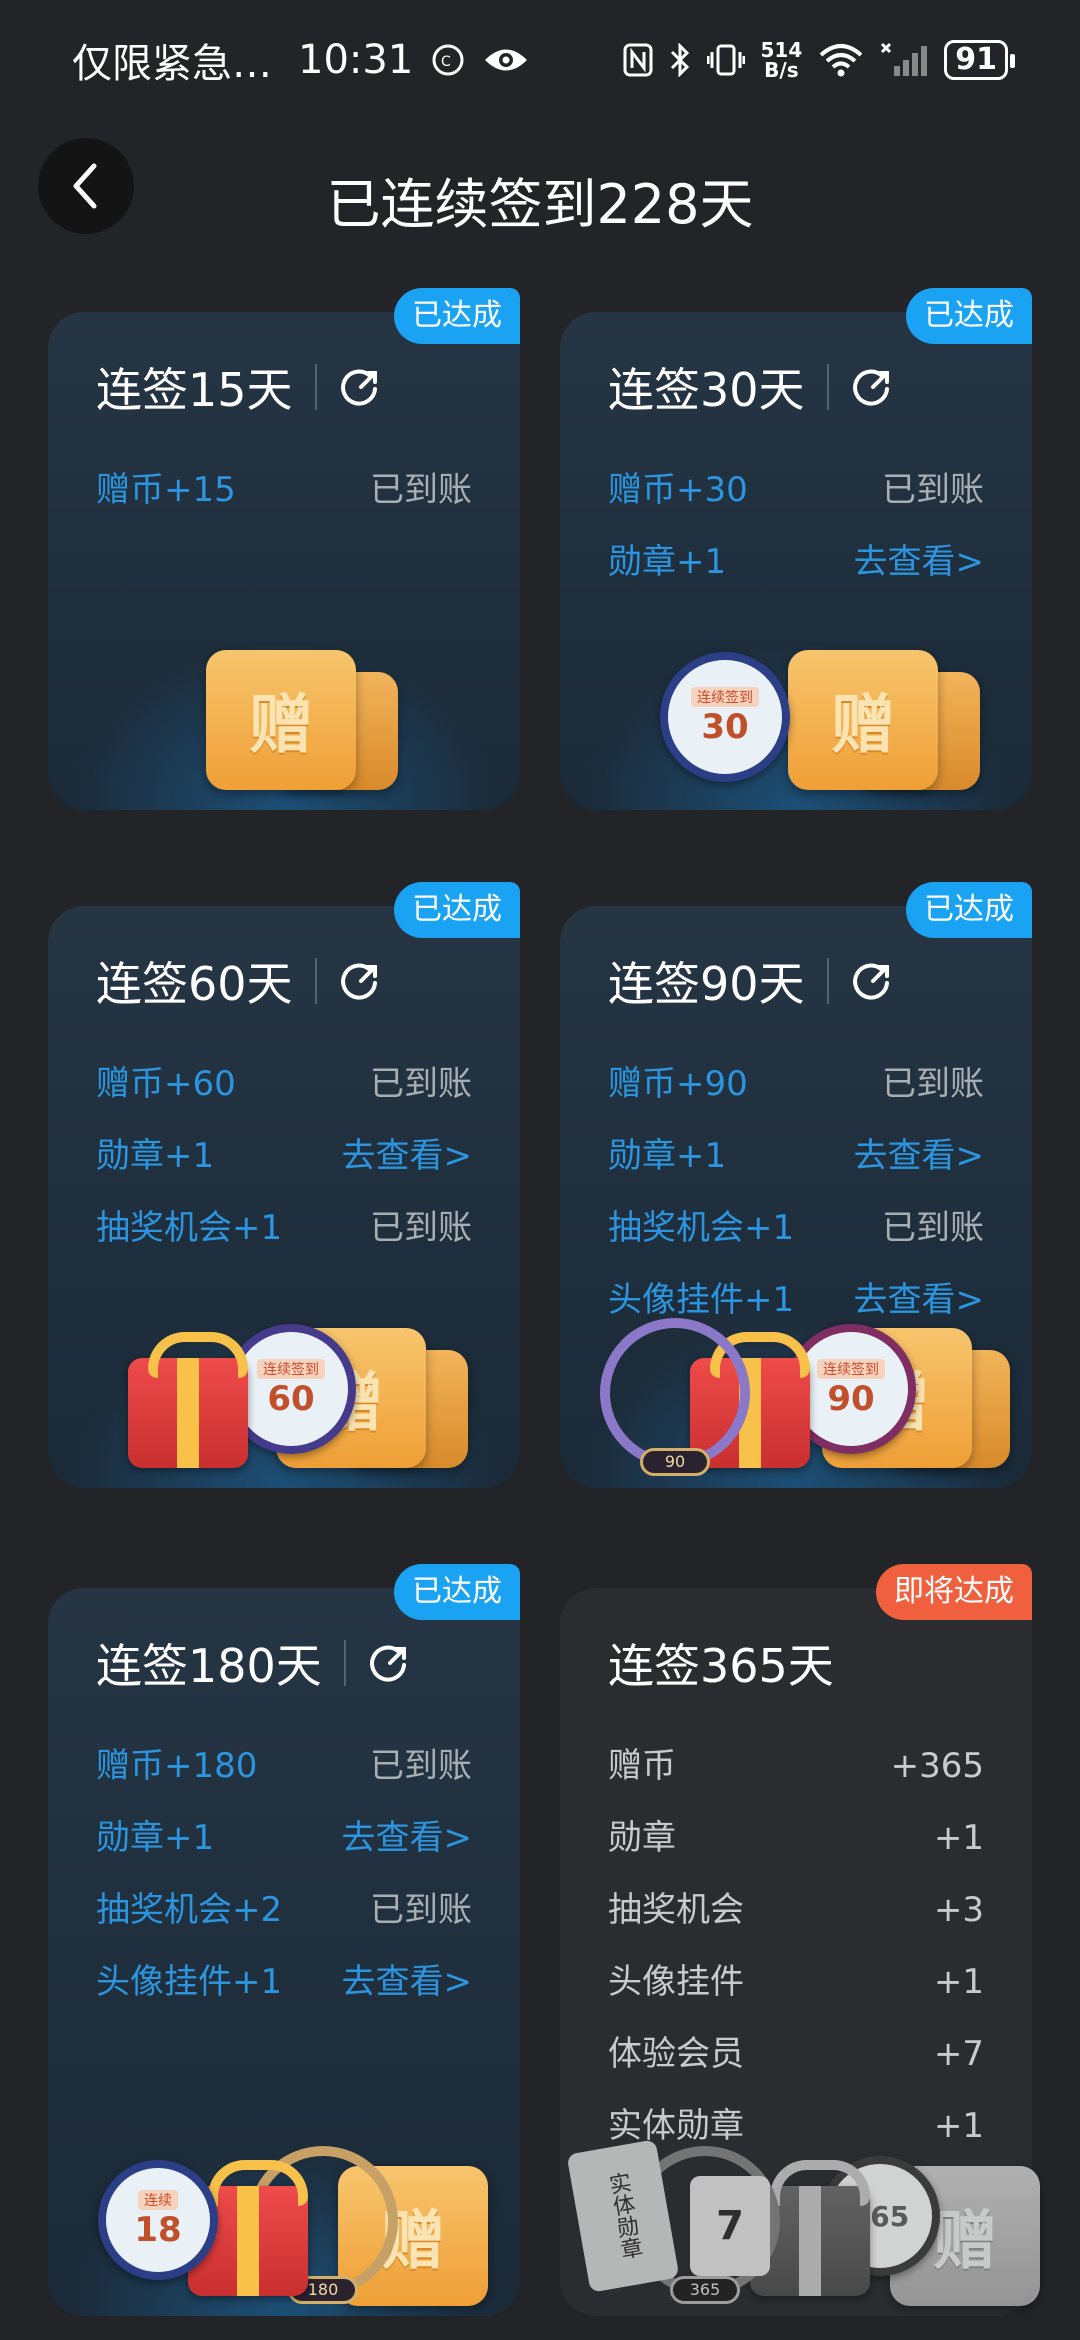 This screenshot has height=2340, width=1080. I want to click on card-title: 连签365天, so click(721, 1666).